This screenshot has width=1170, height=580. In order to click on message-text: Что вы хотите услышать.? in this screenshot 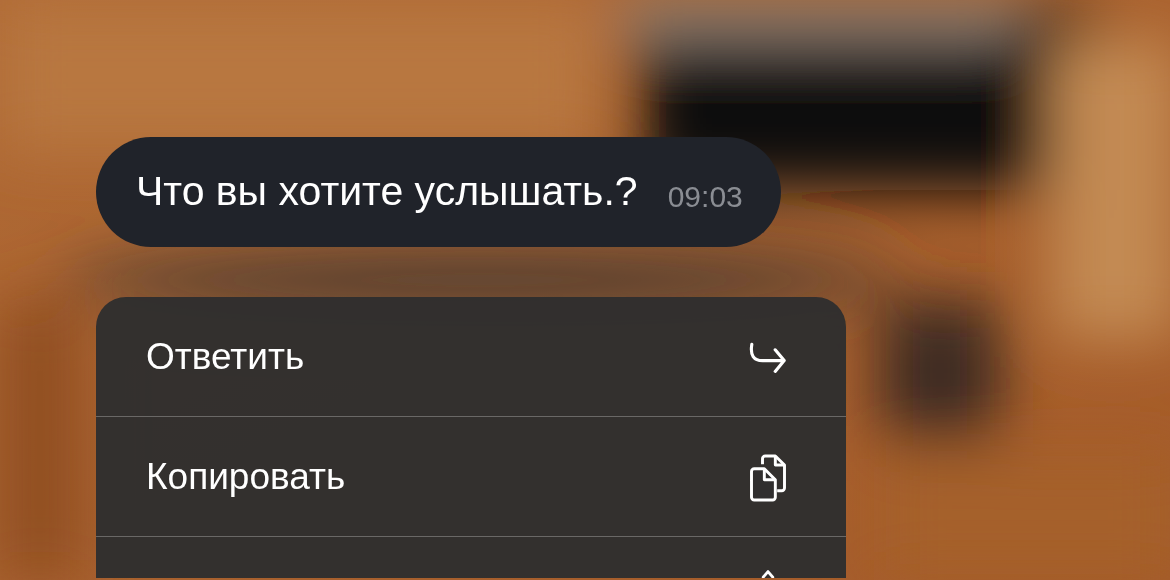, I will do `click(387, 192)`.